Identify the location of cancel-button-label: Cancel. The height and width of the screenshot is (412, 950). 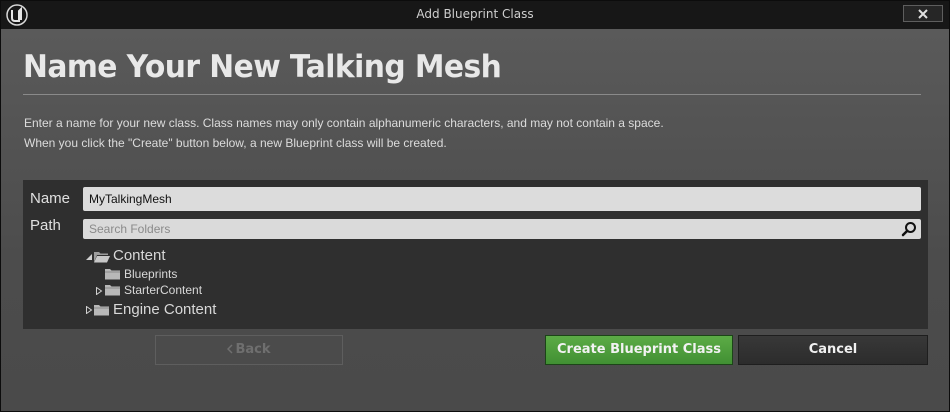
(833, 349).